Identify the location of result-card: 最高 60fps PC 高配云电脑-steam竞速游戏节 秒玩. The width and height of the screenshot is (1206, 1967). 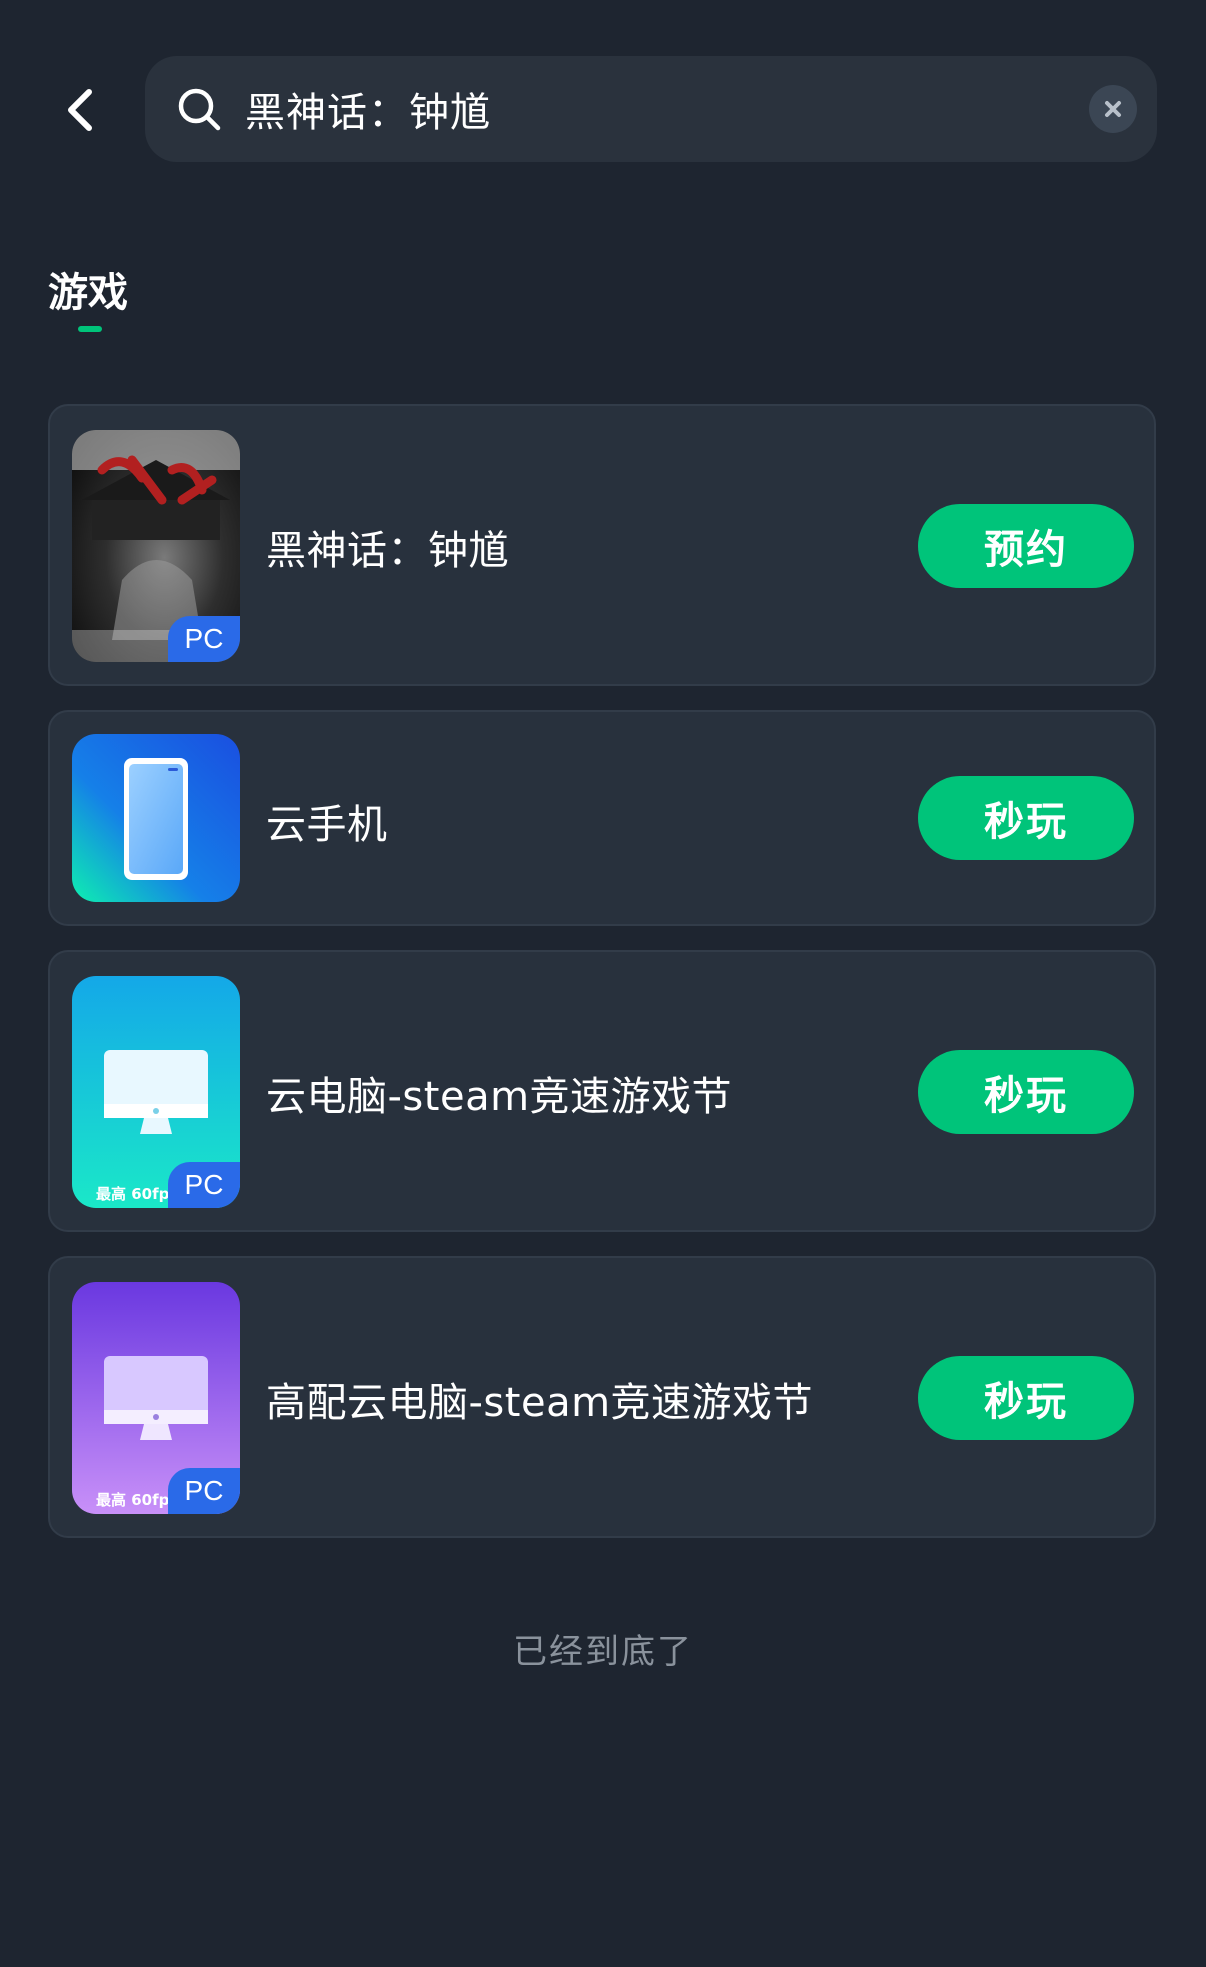
(602, 1397).